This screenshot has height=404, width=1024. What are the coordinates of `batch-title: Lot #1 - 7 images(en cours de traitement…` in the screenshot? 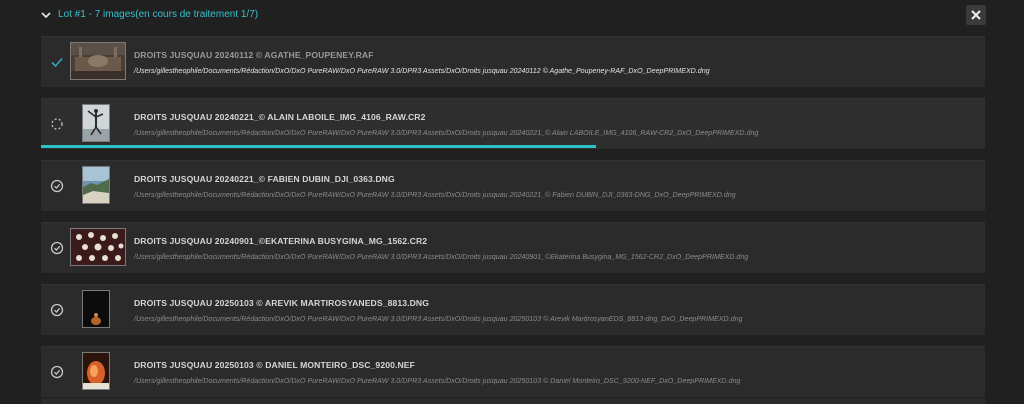 It's located at (158, 14).